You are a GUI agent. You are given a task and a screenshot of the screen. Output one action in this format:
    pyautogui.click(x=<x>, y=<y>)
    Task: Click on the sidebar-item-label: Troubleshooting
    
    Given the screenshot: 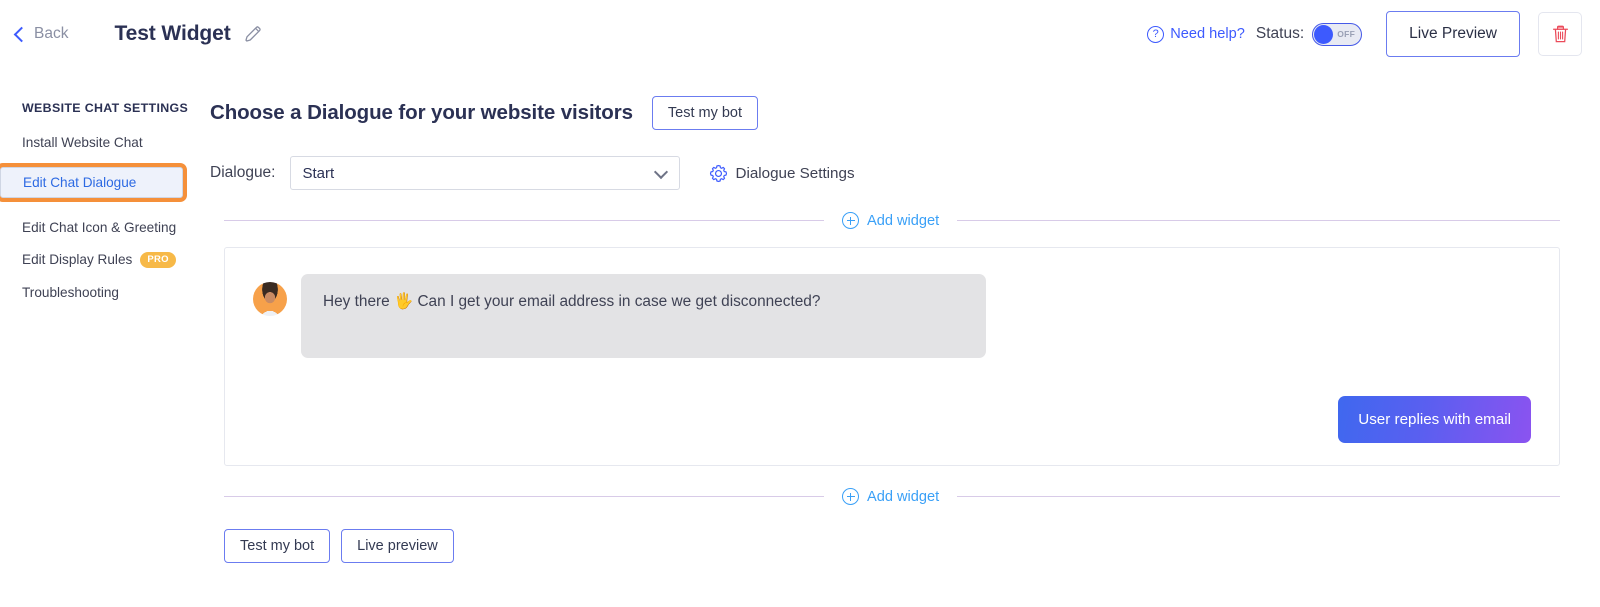 What is the action you would take?
    pyautogui.click(x=70, y=292)
    